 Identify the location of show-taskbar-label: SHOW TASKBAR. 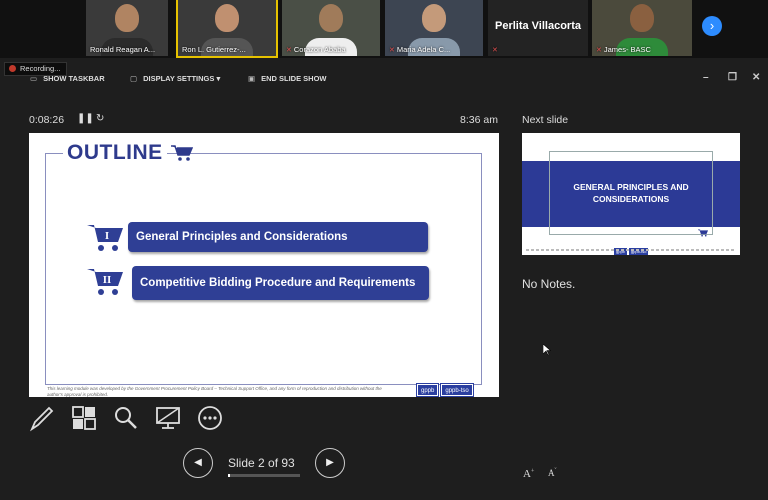
(74, 78).